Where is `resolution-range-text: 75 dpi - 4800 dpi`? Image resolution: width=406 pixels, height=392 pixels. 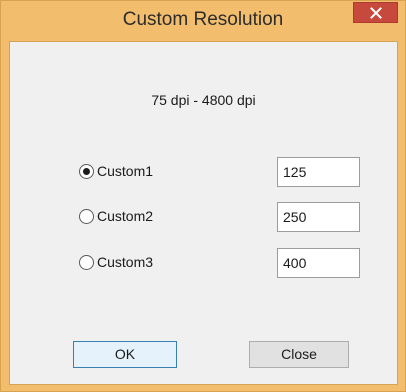
resolution-range-text: 75 dpi - 4800 dpi is located at coordinates (203, 100).